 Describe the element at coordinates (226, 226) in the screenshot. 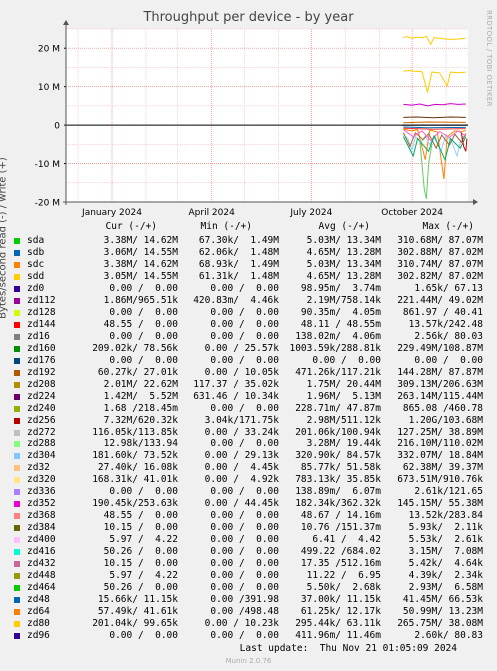

I see `legend-column-header: Min (-/+)` at that location.